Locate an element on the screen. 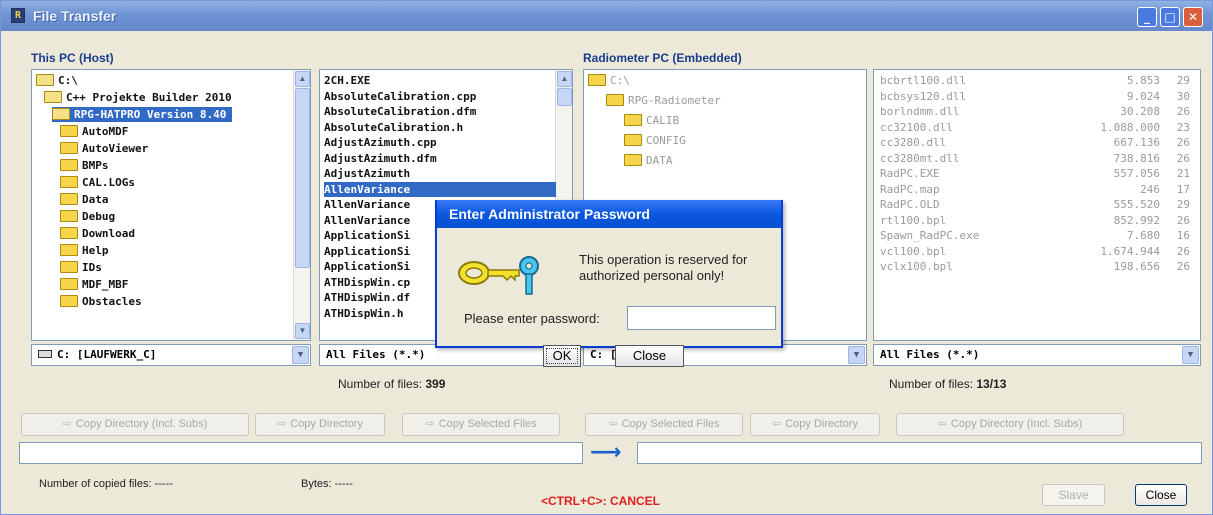  window-title: File Transfer is located at coordinates (75, 16).